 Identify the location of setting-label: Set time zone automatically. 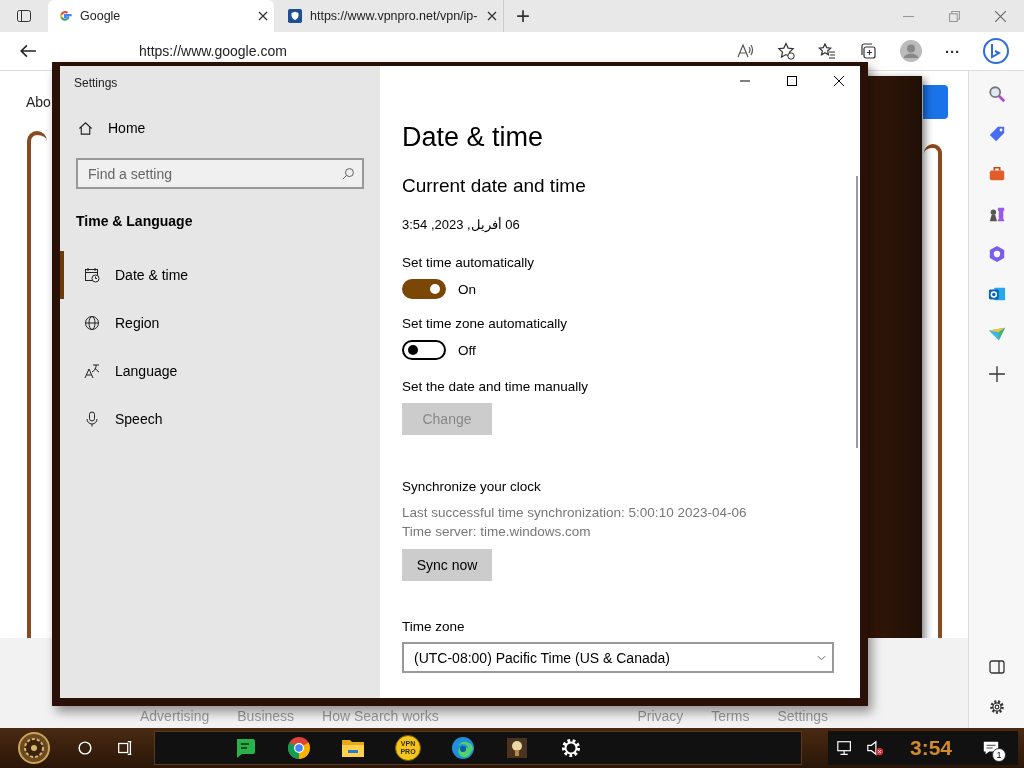
(485, 323).